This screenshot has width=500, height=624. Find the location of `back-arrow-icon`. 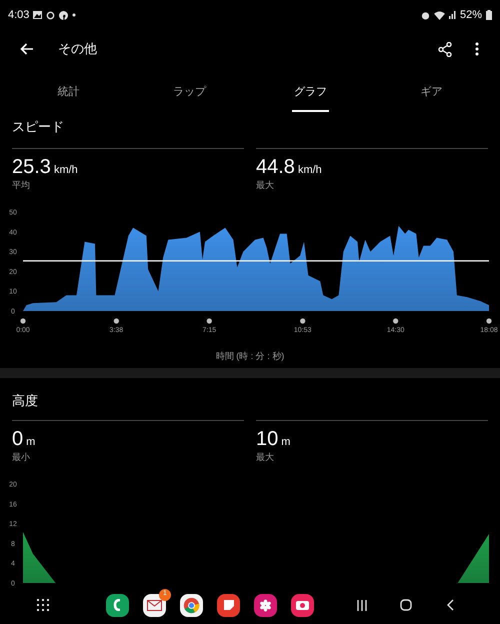

back-arrow-icon is located at coordinates (27, 49).